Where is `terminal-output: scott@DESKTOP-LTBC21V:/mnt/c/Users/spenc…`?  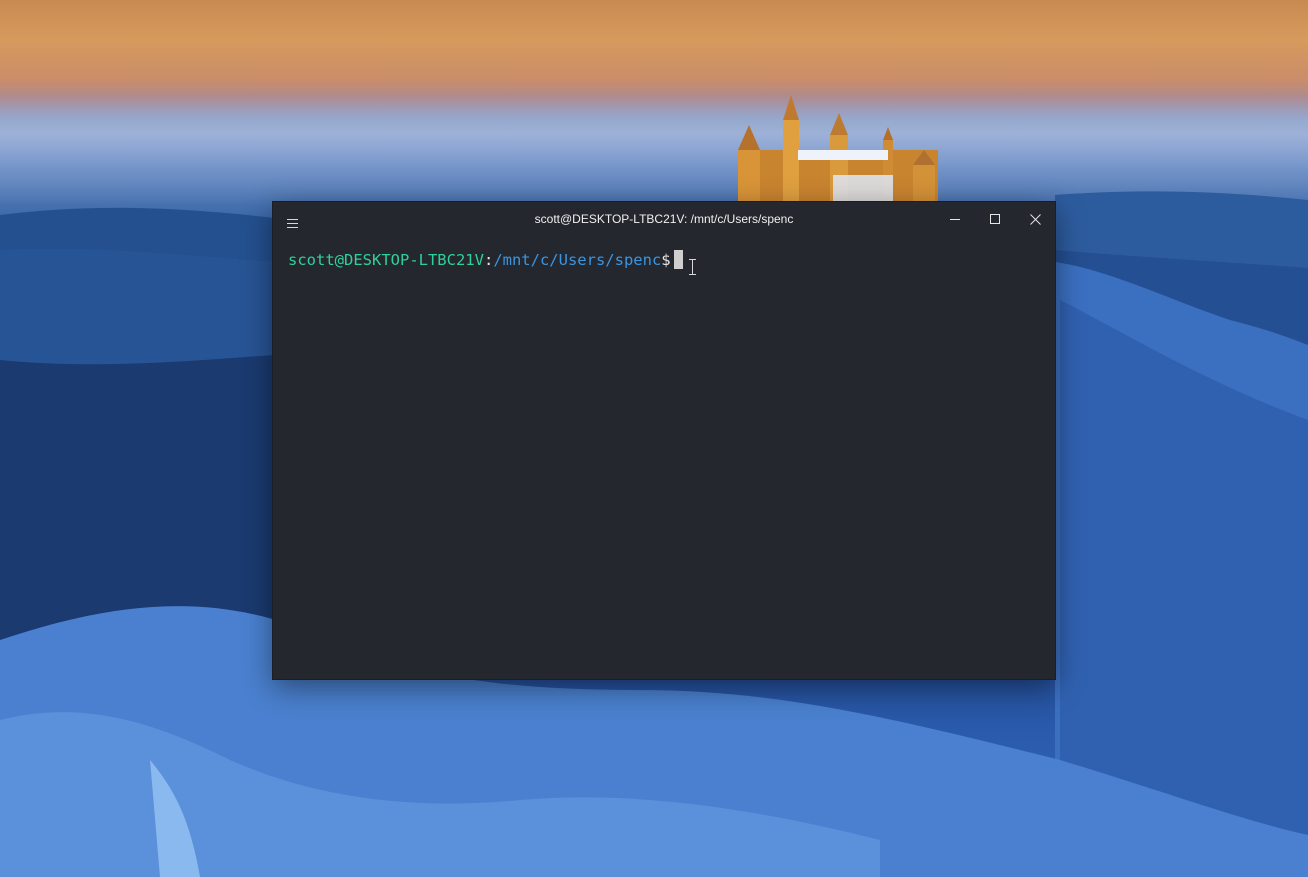
terminal-output: scott@DESKTOP-LTBC21V:/mnt/c/Users/spenc… is located at coordinates (664, 253).